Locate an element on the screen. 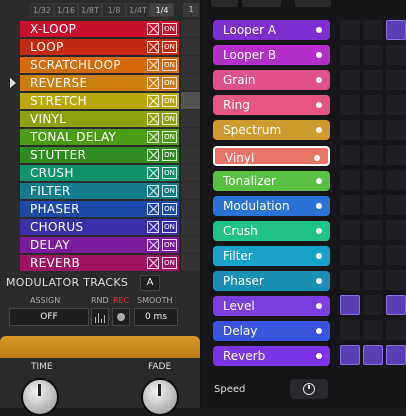 The height and width of the screenshot is (416, 406). rate-tab-1-4t: 1/4T is located at coordinates (138, 10).